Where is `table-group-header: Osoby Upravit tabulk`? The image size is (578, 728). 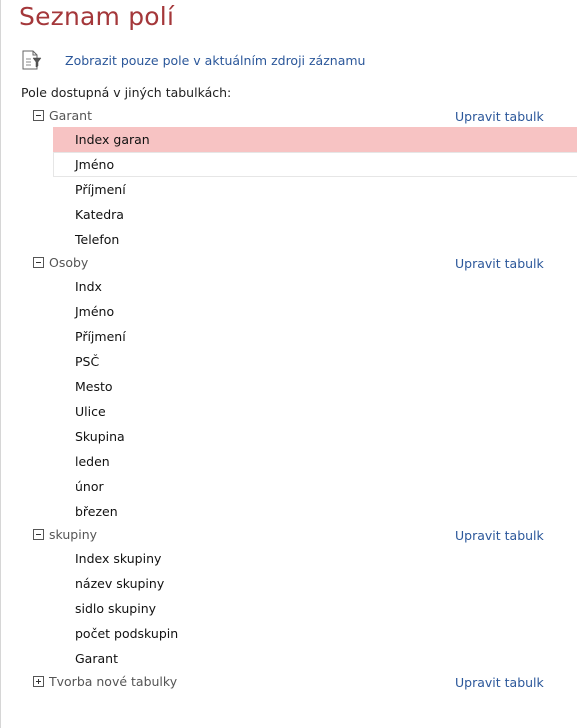 table-group-header: Osoby Upravit tabulk is located at coordinates (289, 263).